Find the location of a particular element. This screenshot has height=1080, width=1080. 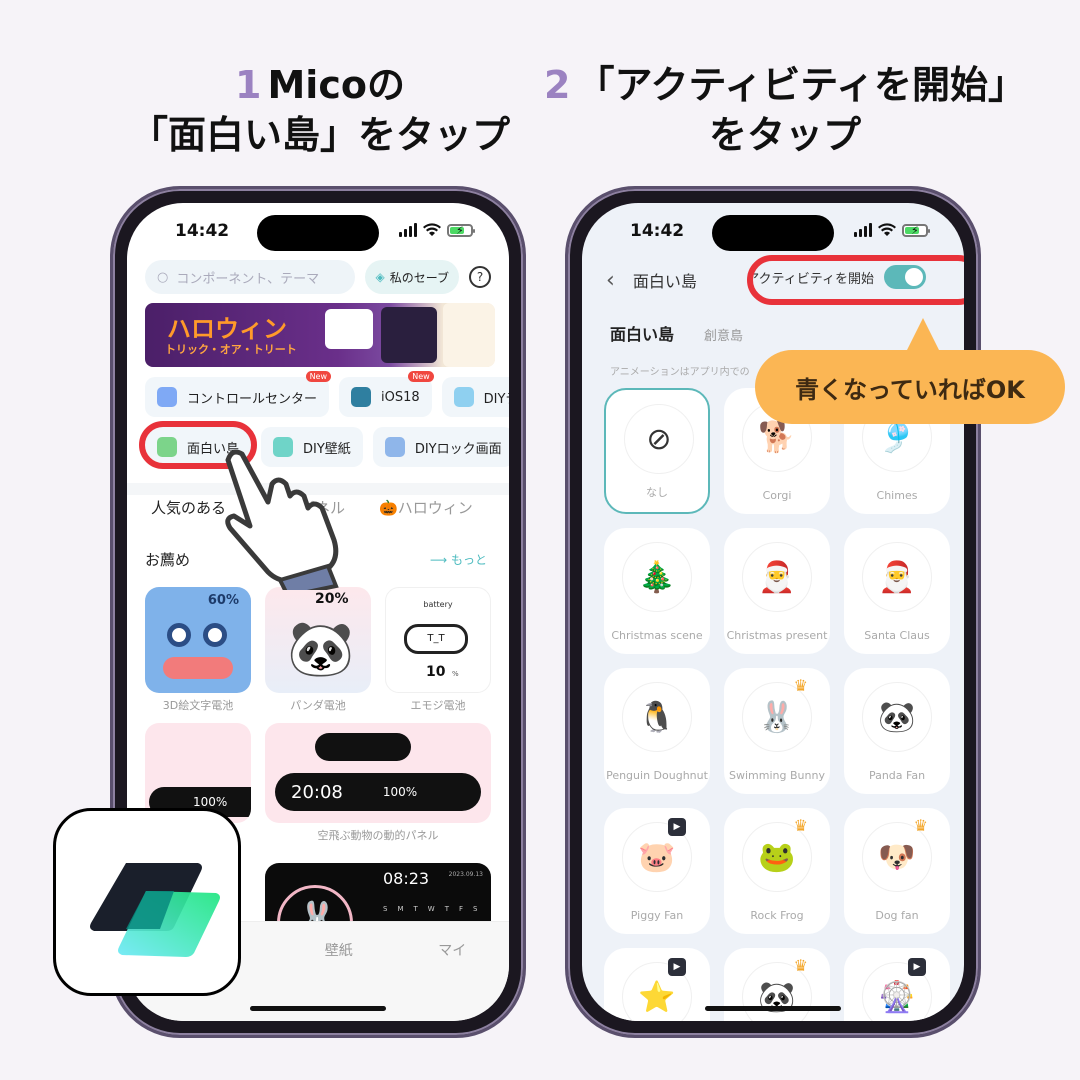

animation-preview-icon: 🐧 is located at coordinates (657, 717).